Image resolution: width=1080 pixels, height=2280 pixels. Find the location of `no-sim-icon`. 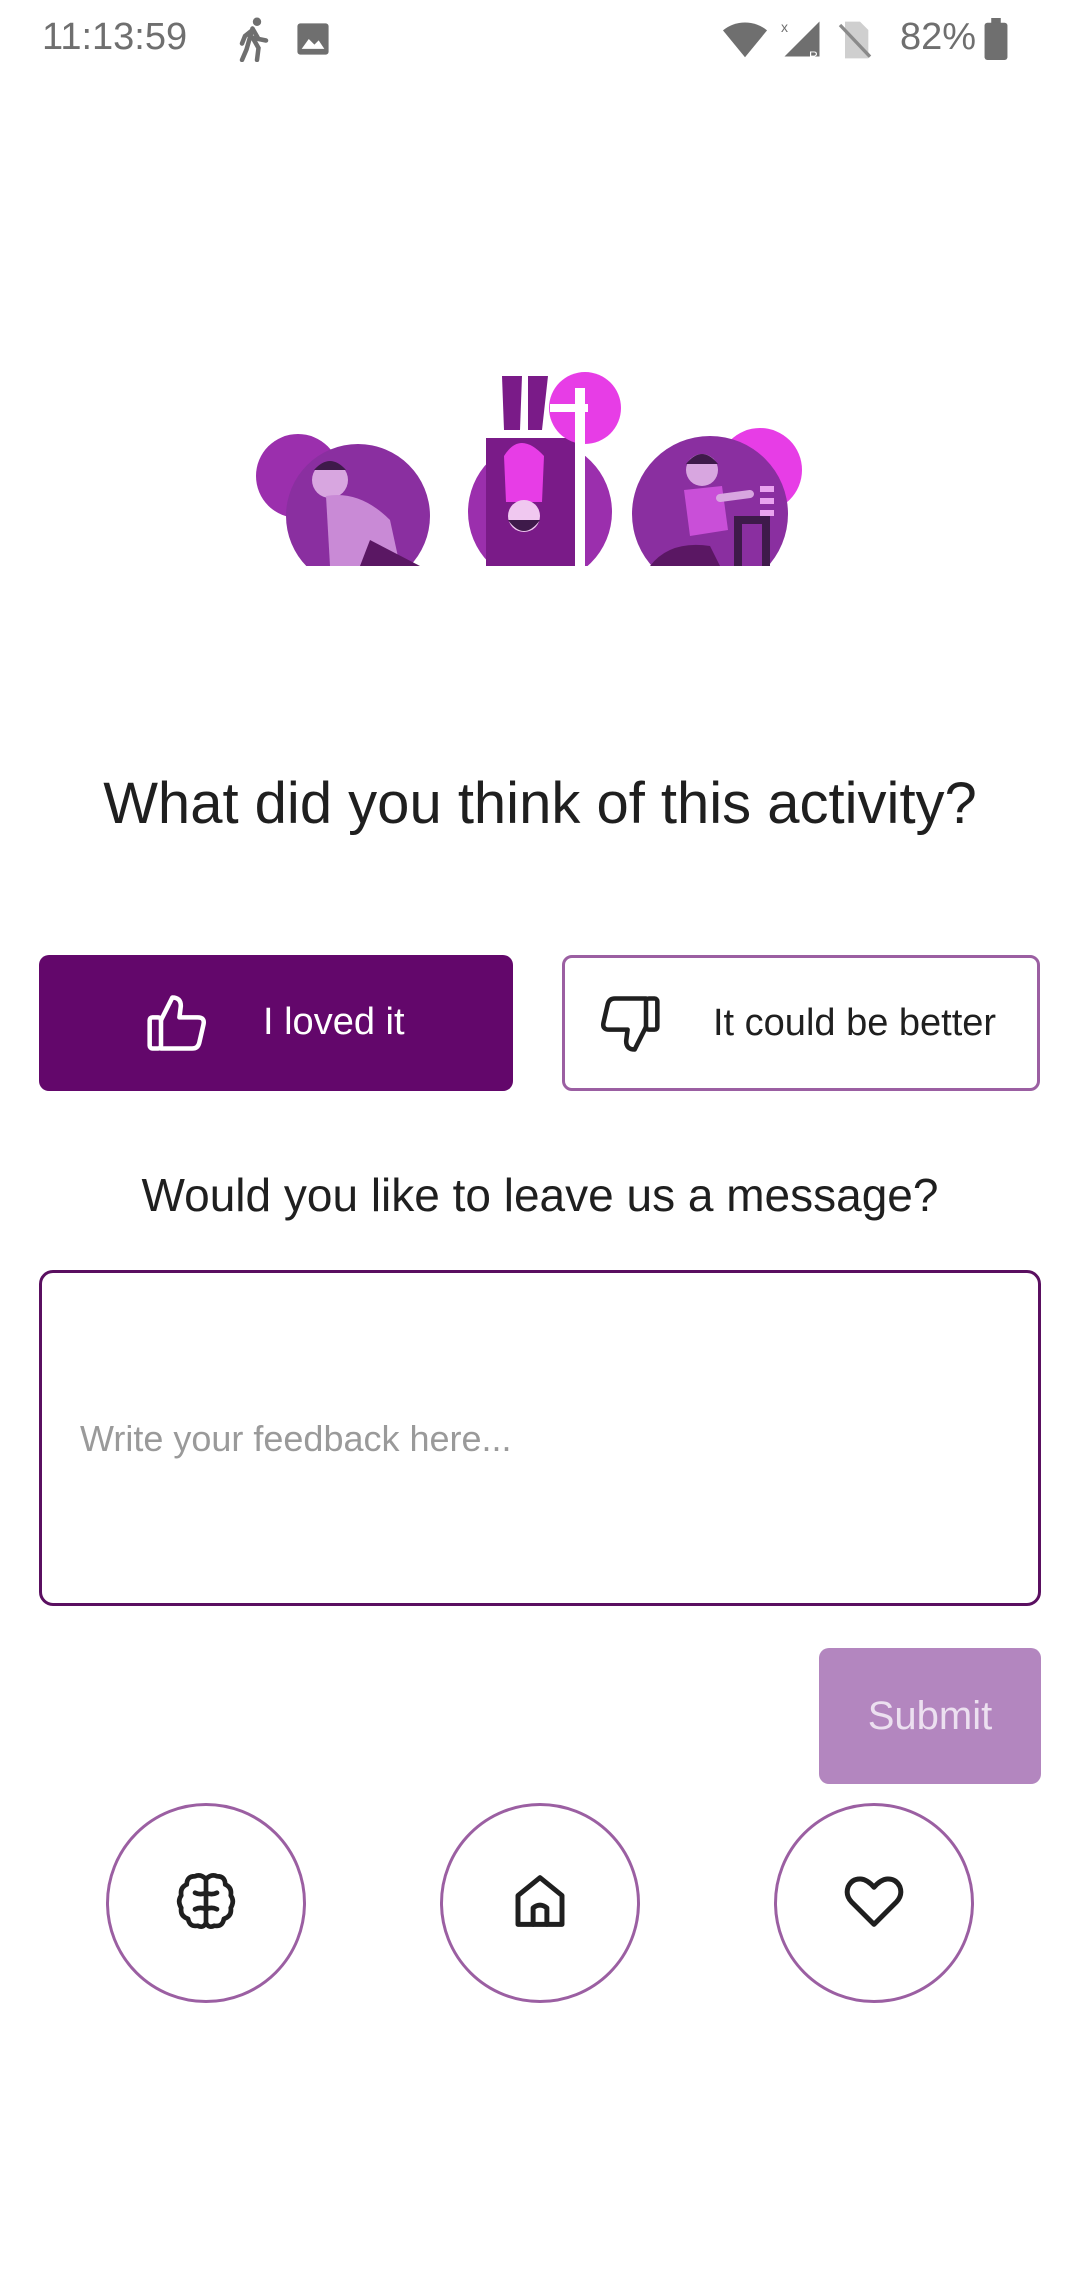

no-sim-icon is located at coordinates (855, 42).